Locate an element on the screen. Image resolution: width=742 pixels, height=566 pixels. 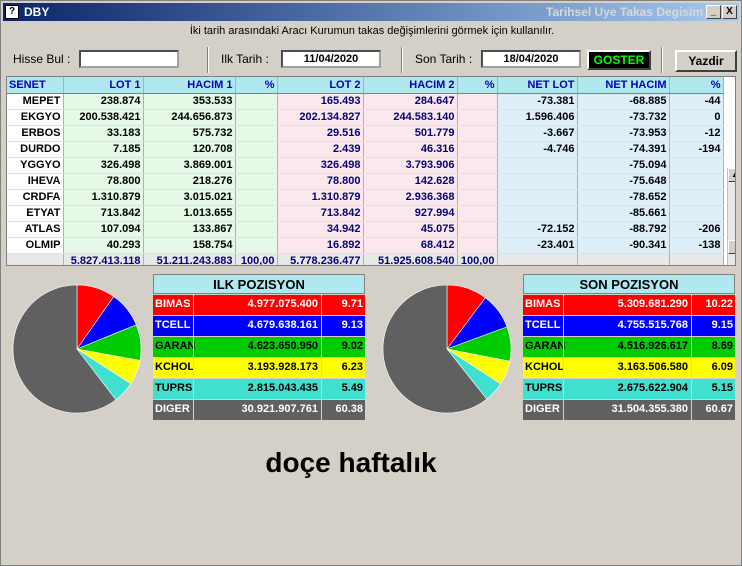
table-cell: -88.792 is located at coordinates (623, 229).